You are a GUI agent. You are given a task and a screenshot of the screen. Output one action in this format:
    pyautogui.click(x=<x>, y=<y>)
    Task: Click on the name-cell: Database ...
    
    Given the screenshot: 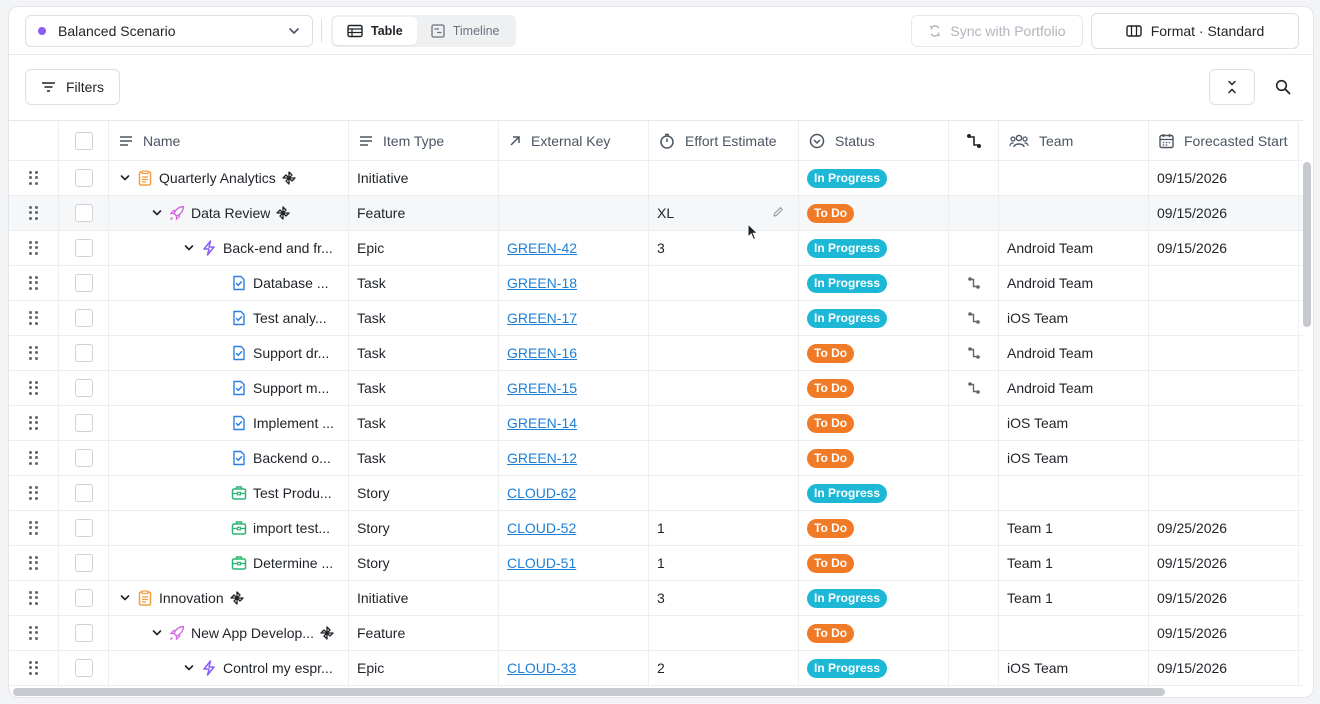 What is the action you would take?
    pyautogui.click(x=229, y=283)
    